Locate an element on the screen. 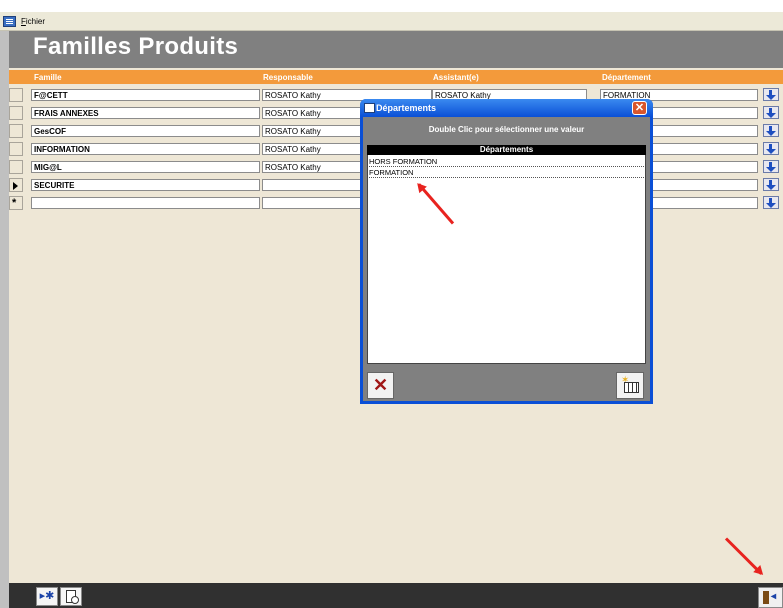  column-header-assistant: Assistant(e) is located at coordinates (456, 77).